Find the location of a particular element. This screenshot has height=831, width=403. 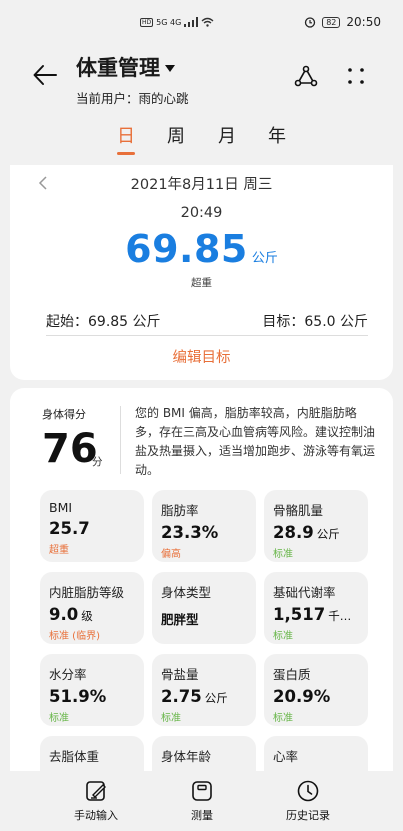

metric-label: 脂肪率 is located at coordinates (180, 510).